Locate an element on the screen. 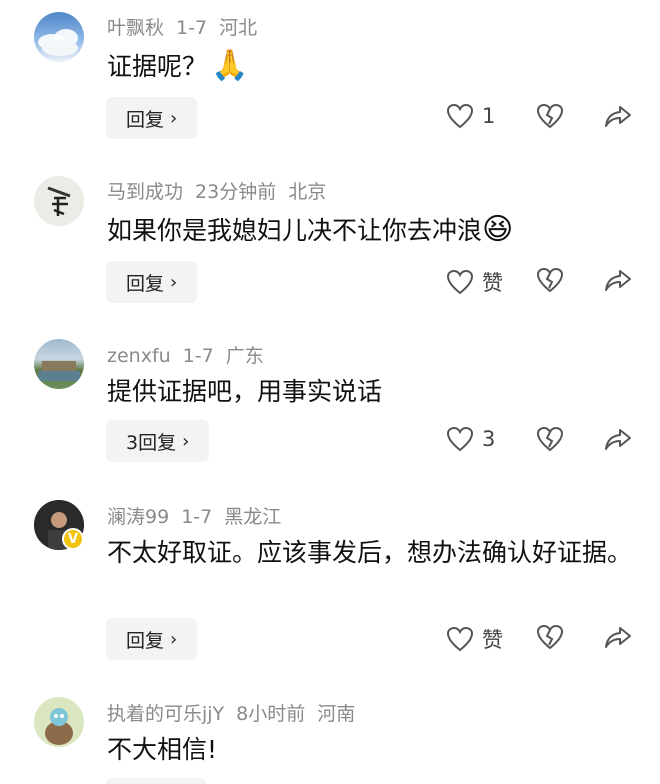  comment-body: 不太好取证。应该事发后，想办法确认好证据。 is located at coordinates (370, 552).